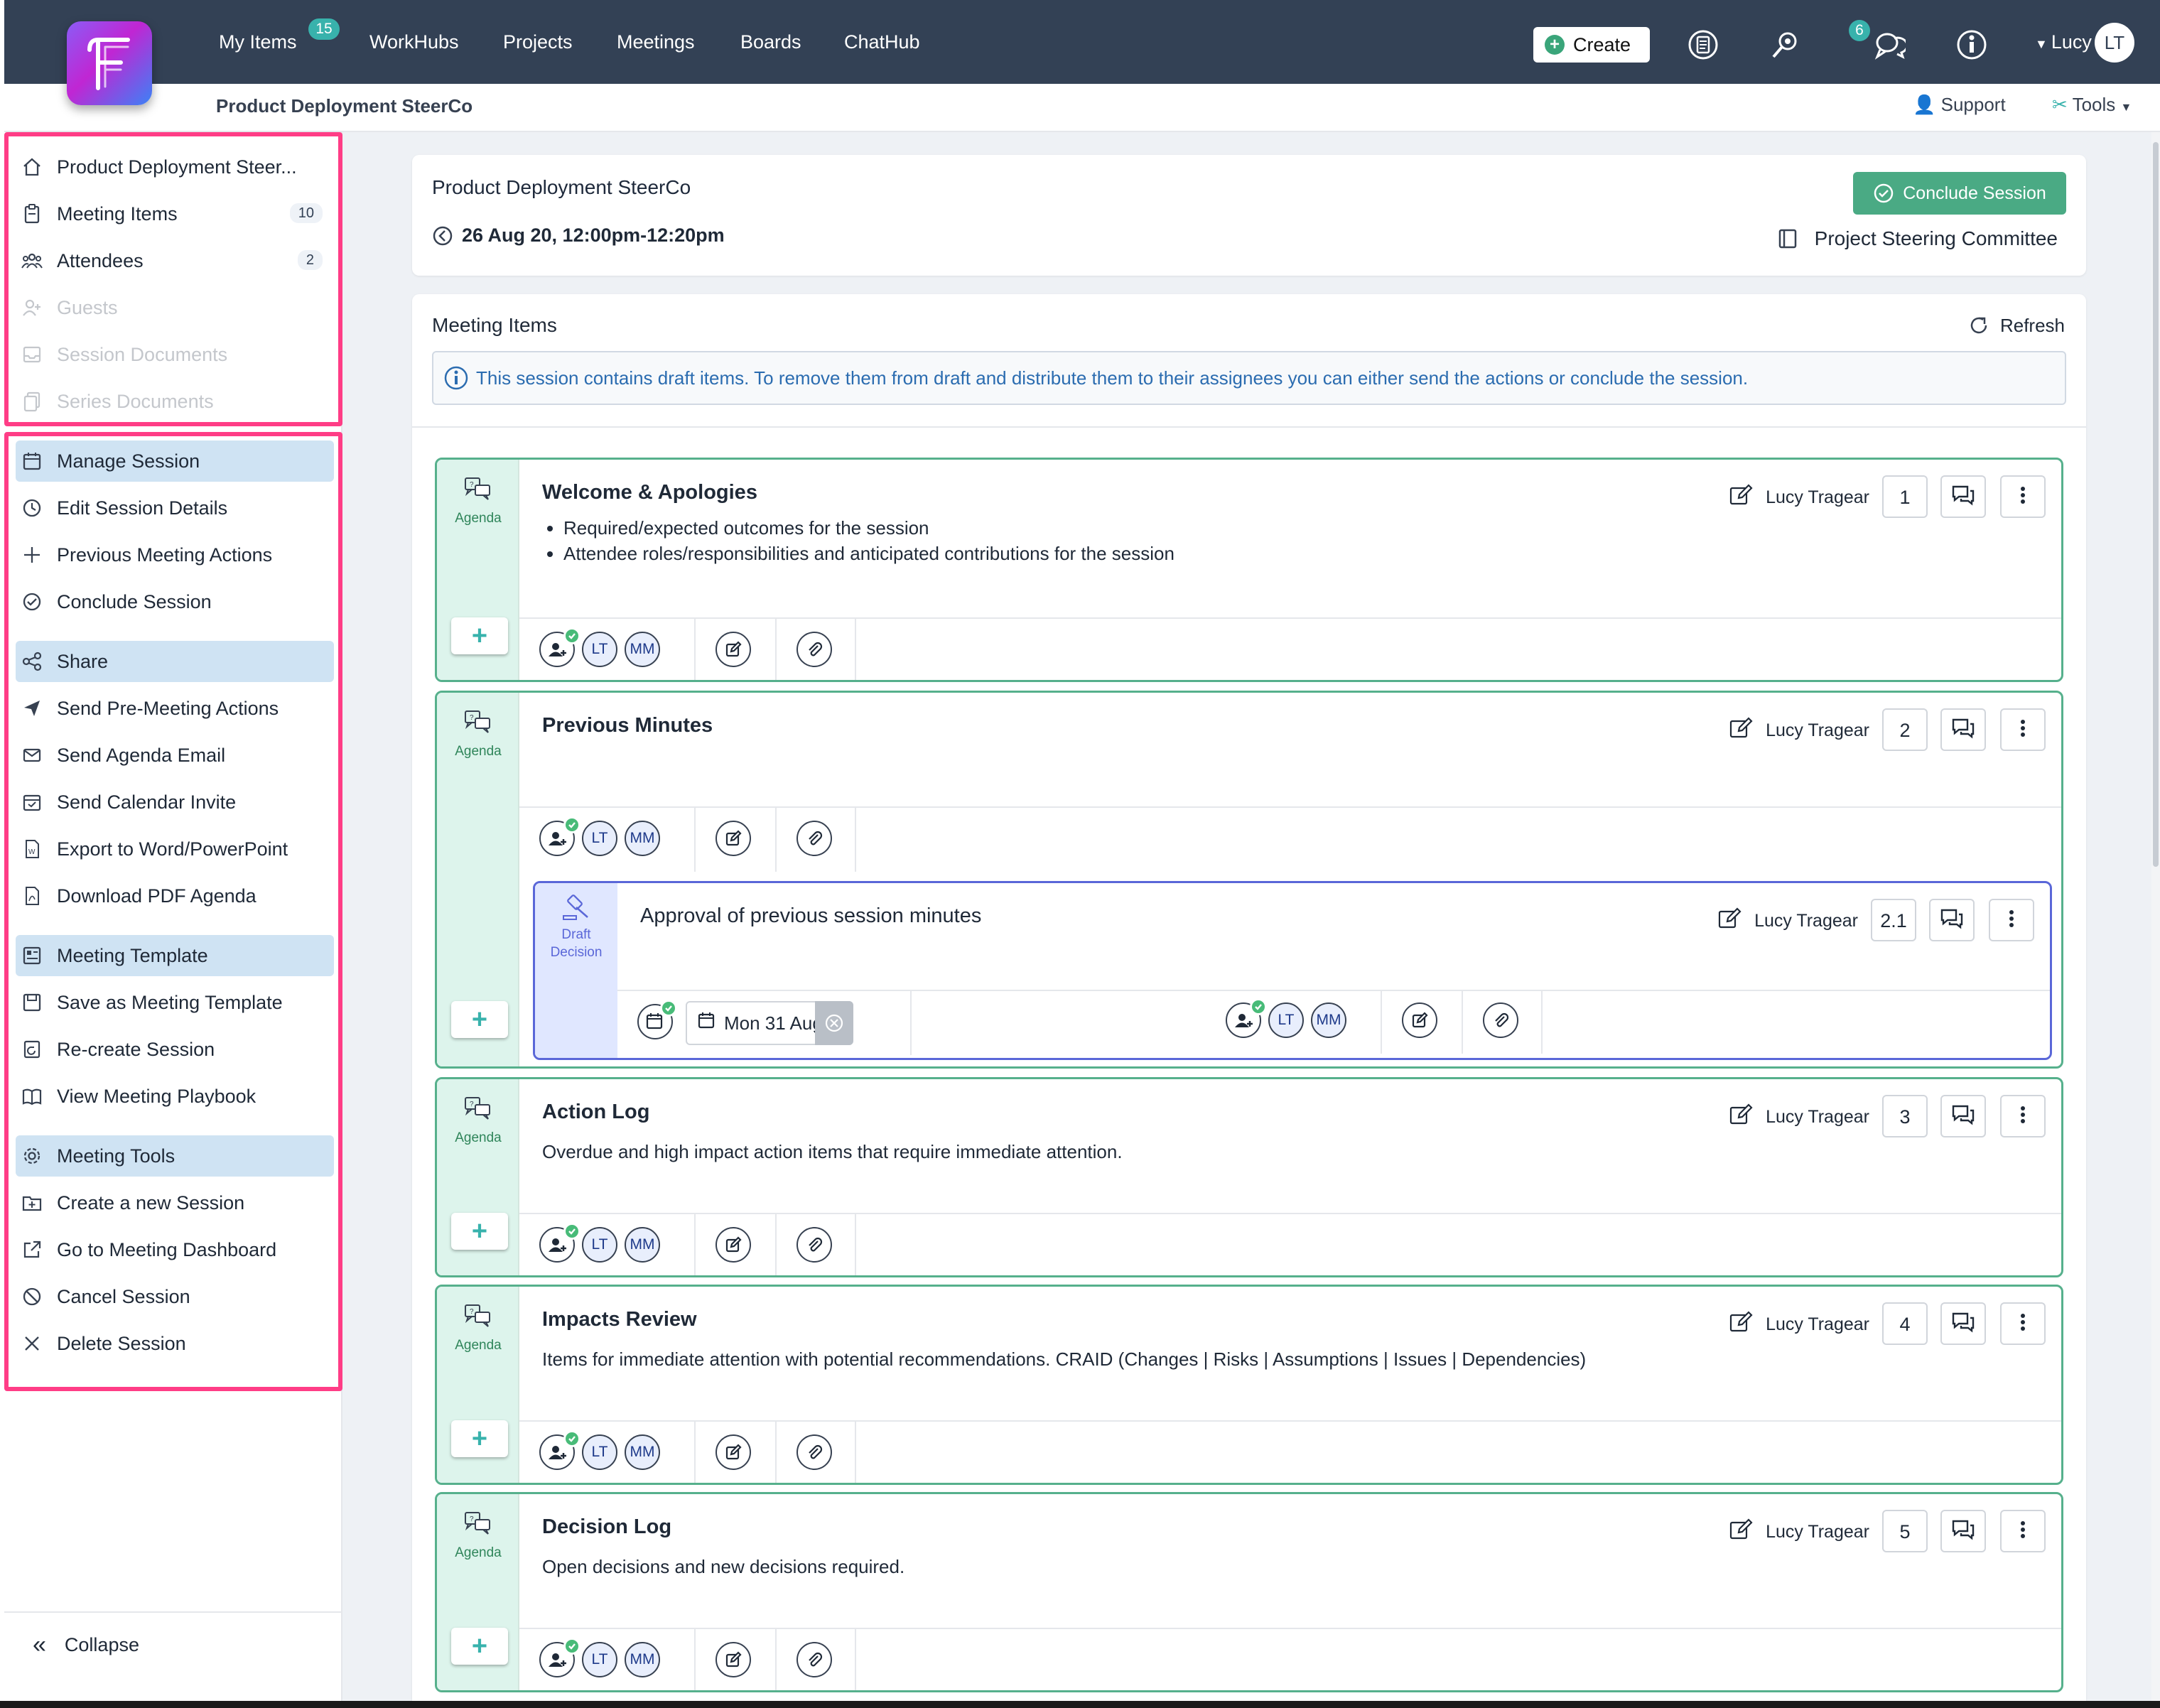 This screenshot has width=2160, height=1708. I want to click on collapse-button: « Collapse, so click(86, 1645).